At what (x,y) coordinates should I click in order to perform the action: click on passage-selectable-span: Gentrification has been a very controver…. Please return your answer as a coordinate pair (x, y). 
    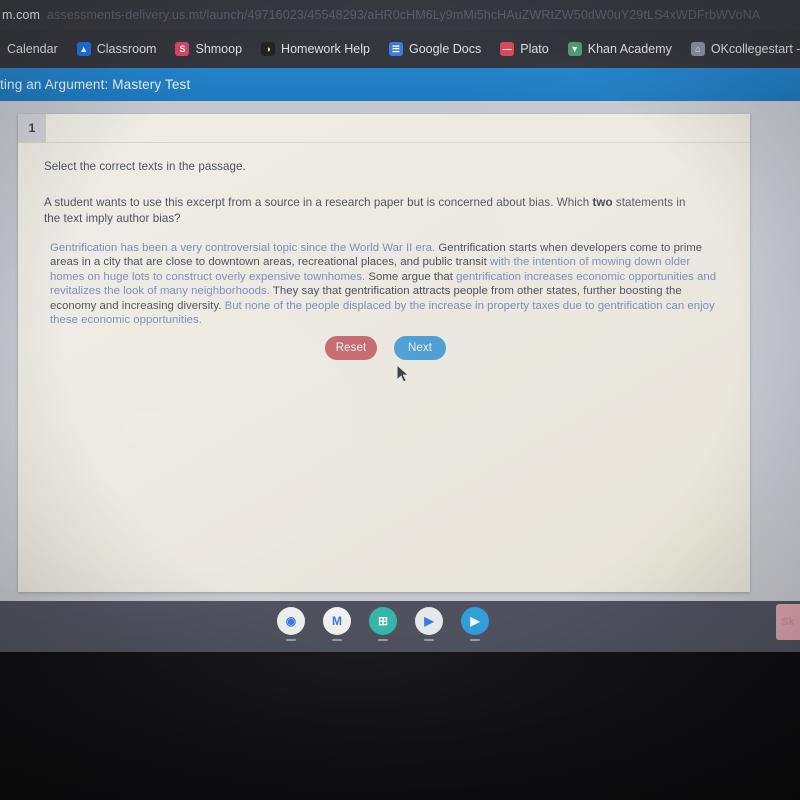
    Looking at the image, I should click on (242, 248).